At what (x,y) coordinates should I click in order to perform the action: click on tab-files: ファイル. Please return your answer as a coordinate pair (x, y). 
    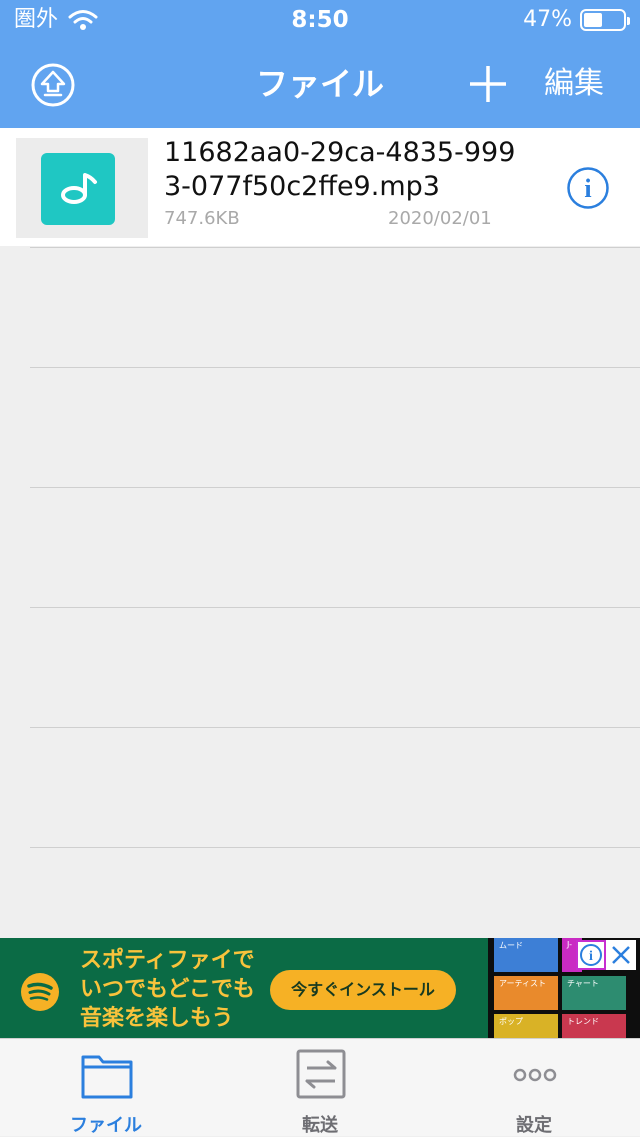
    Looking at the image, I should click on (106, 1088).